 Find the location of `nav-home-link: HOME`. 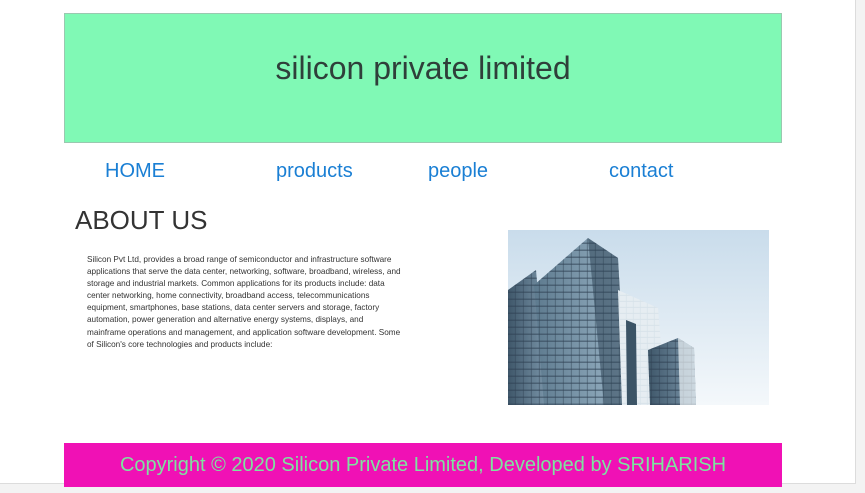

nav-home-link: HOME is located at coordinates (135, 171).